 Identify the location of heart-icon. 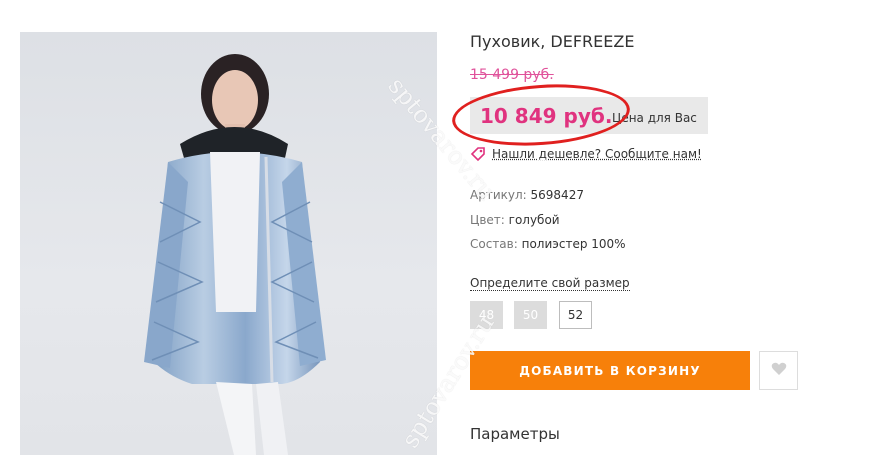
(779, 370).